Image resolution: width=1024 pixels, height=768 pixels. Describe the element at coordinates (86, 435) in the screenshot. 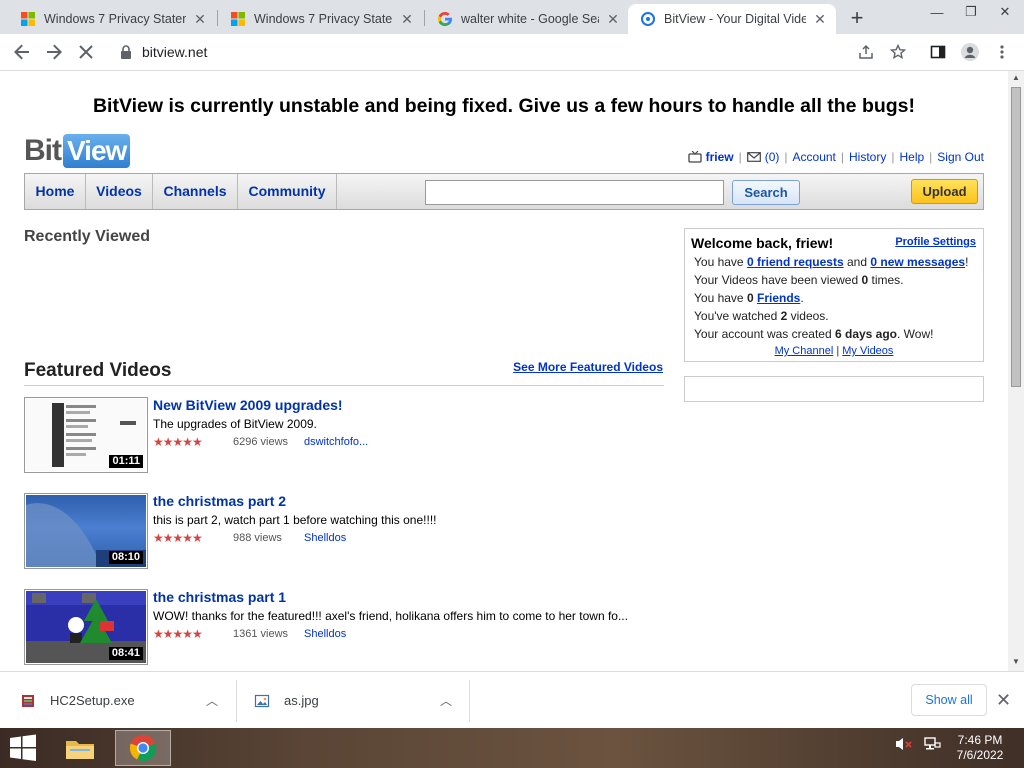

I see `video-thumbnail: 01:11` at that location.